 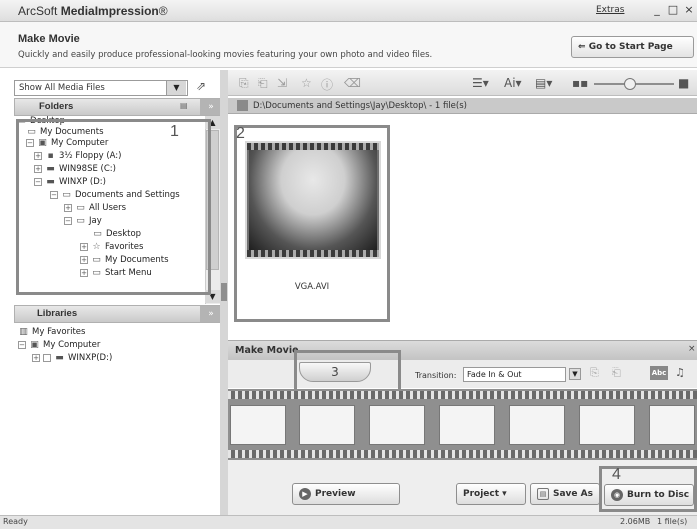 I want to click on start-page-label: Go to Start Page, so click(x=630, y=47).